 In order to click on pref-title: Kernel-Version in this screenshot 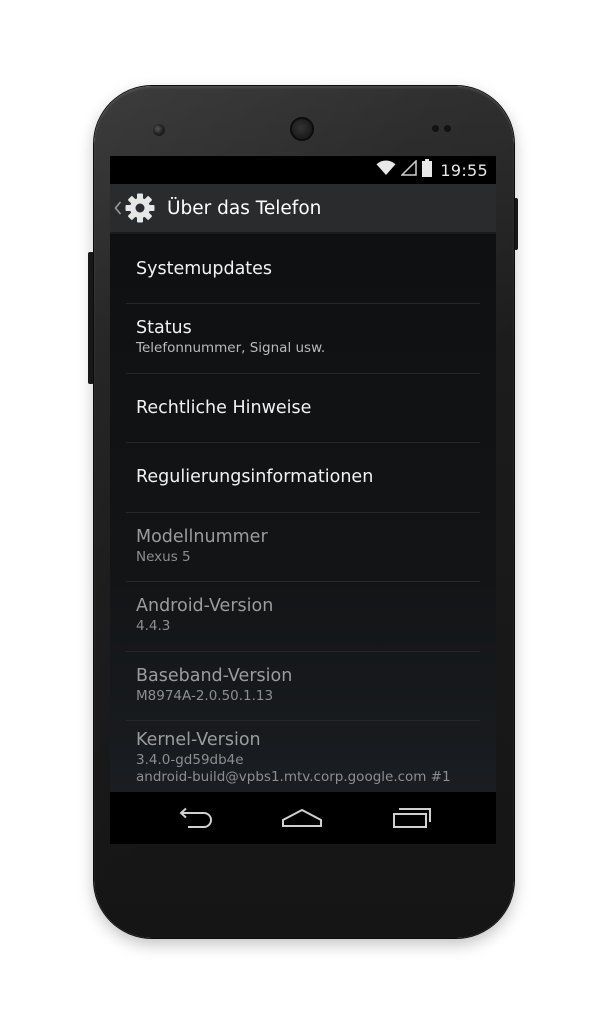, I will do `click(198, 740)`.